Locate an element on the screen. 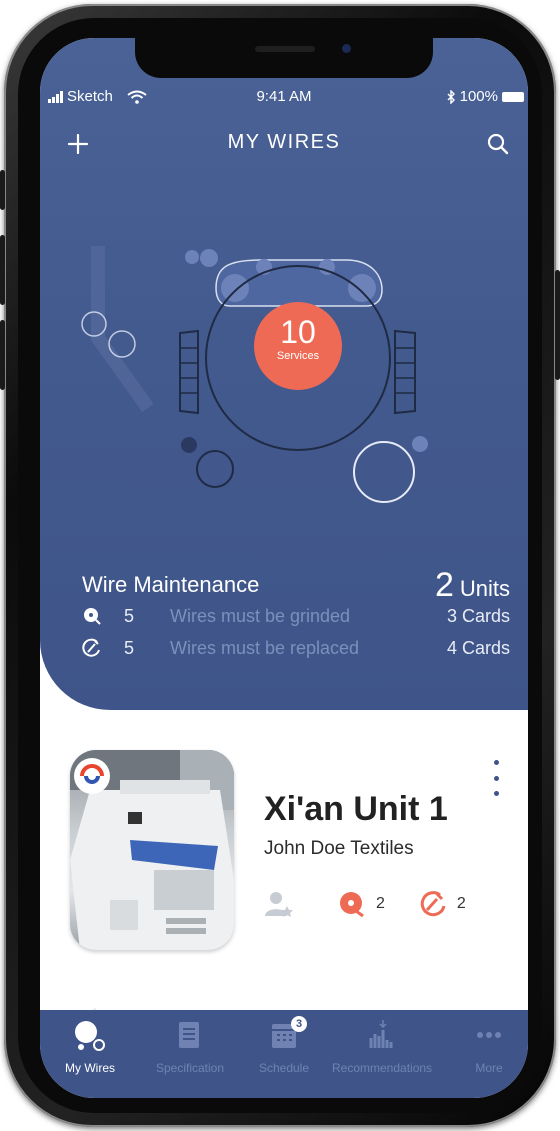 Image resolution: width=560 pixels, height=1131 pixels. tab-recommendations: Recommendations is located at coordinates (382, 1046).